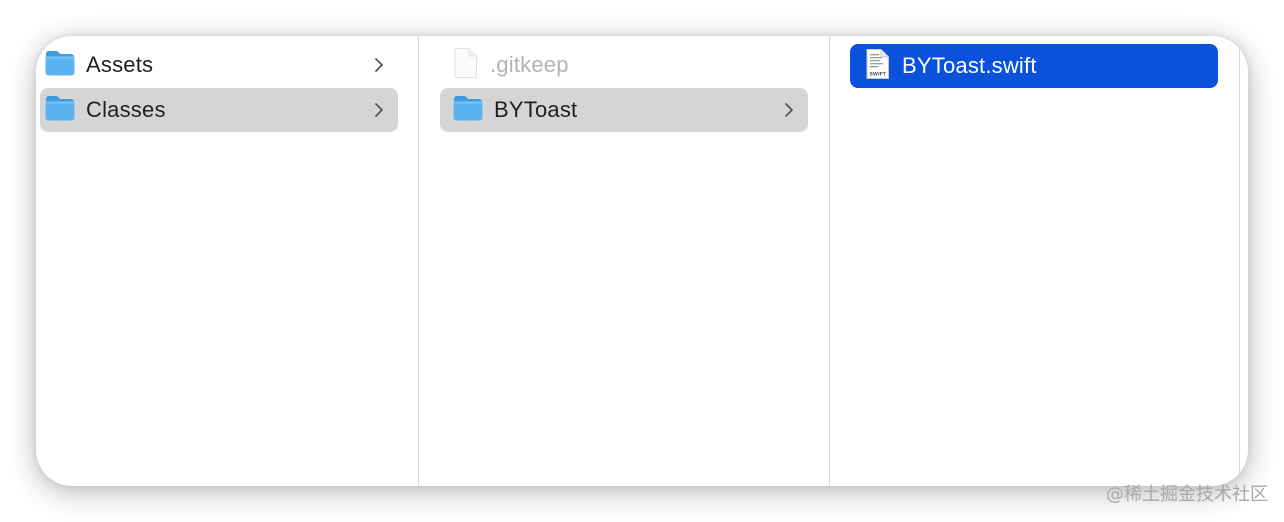 The image size is (1284, 522). What do you see at coordinates (624, 65) in the screenshot?
I see `list-item-gitkeep: .gitkeep` at bounding box center [624, 65].